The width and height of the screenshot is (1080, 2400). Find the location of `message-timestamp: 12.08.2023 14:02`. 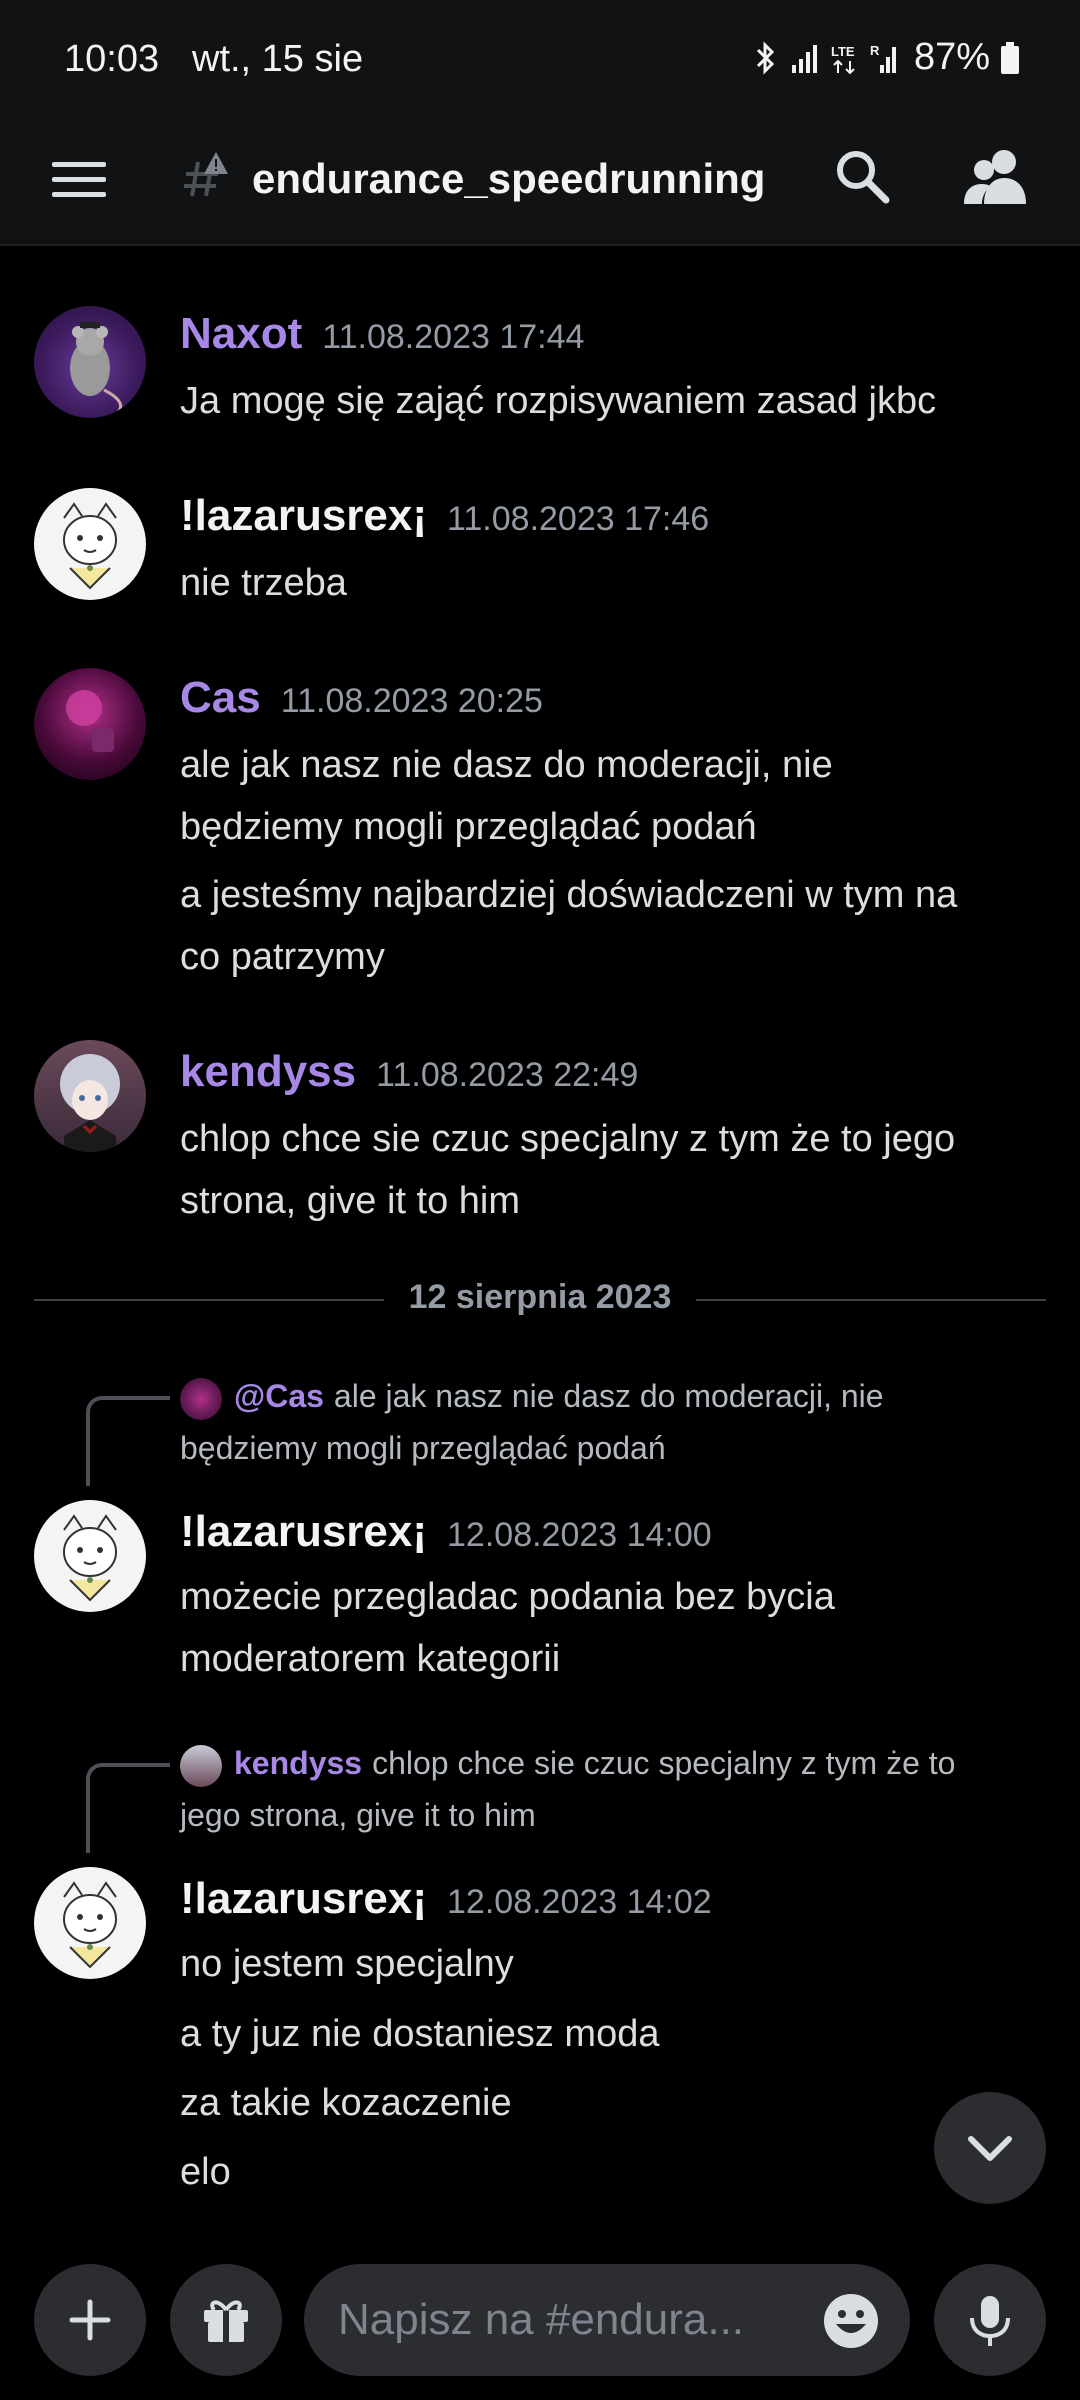

message-timestamp: 12.08.2023 14:02 is located at coordinates (579, 1902).